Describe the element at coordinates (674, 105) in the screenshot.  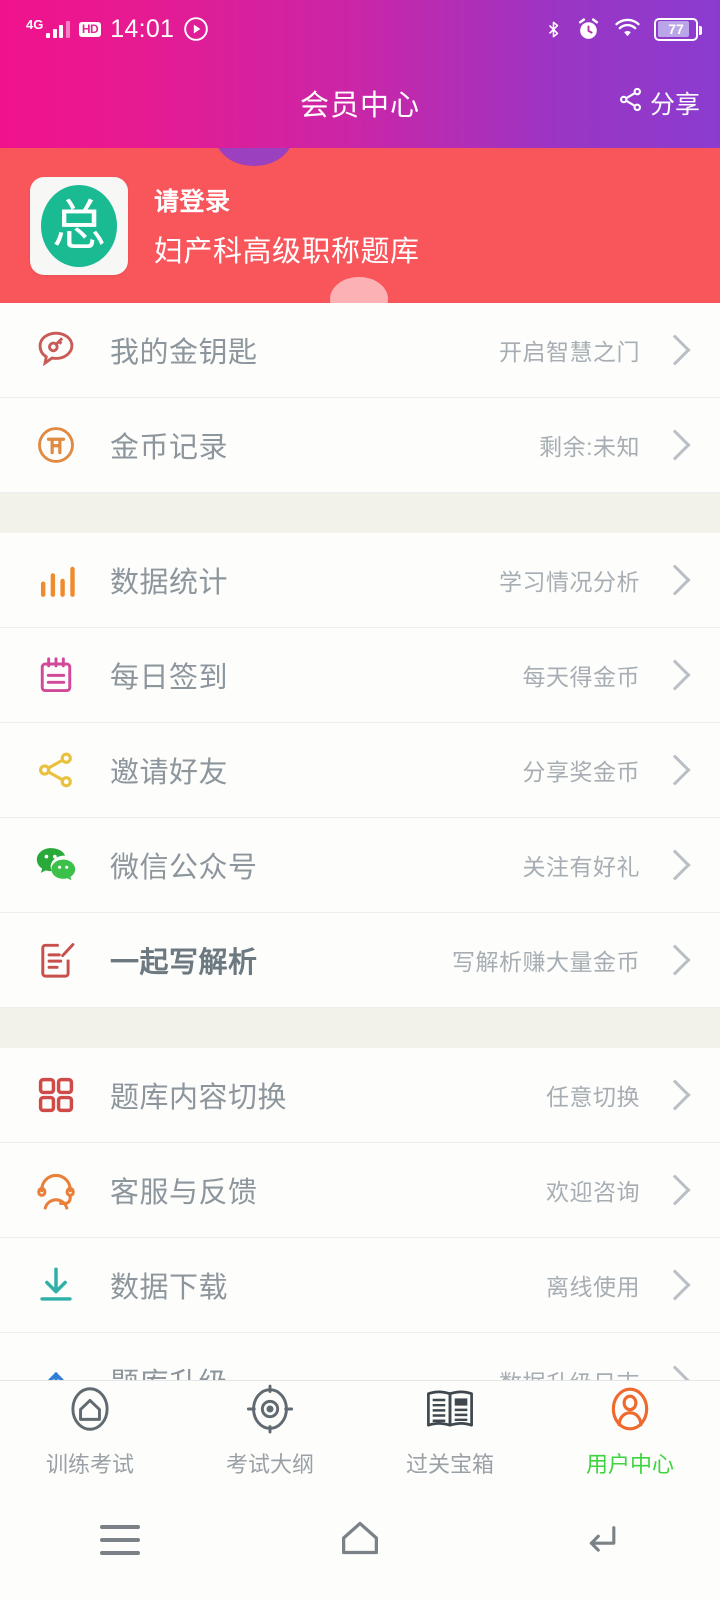
I see `share-label: 分享` at that location.